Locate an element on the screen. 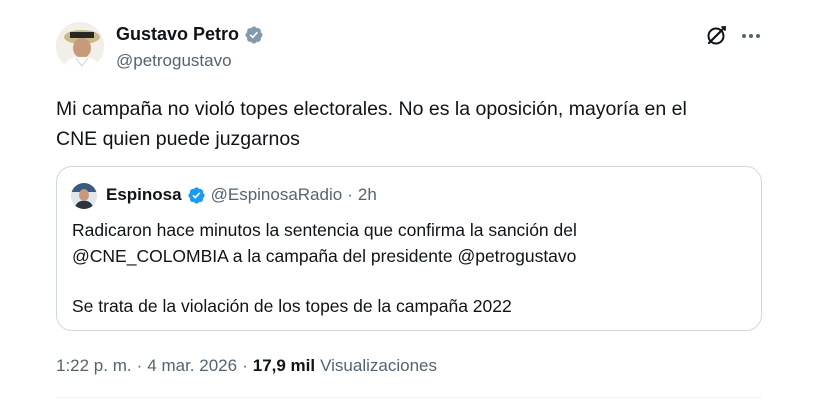  quote-timestamp: 2h is located at coordinates (367, 194).